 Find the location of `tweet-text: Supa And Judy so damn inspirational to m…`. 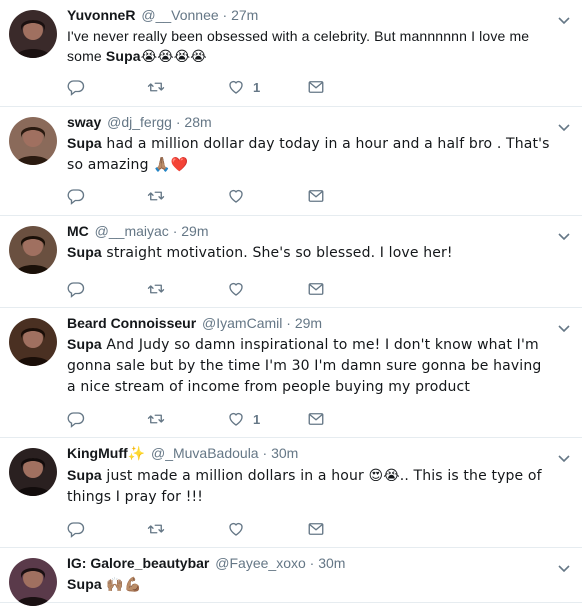

tweet-text: Supa And Judy so damn inspirational to m… is located at coordinates (309, 365).